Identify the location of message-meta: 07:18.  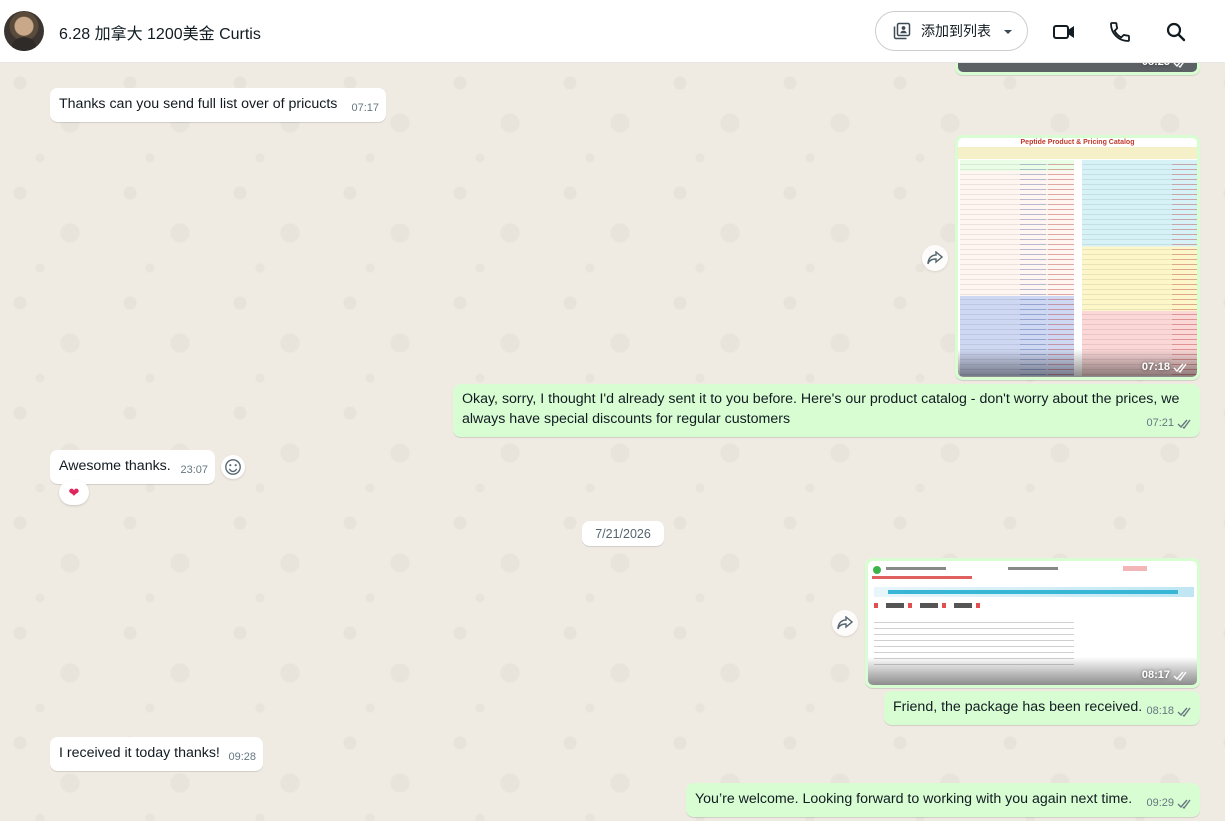
(1165, 367).